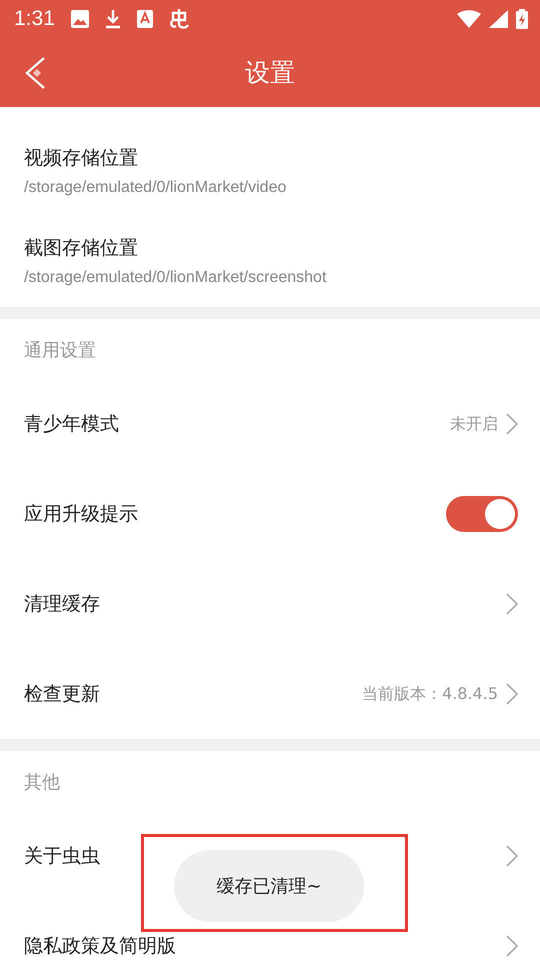  I want to click on bug-icon, so click(179, 19).